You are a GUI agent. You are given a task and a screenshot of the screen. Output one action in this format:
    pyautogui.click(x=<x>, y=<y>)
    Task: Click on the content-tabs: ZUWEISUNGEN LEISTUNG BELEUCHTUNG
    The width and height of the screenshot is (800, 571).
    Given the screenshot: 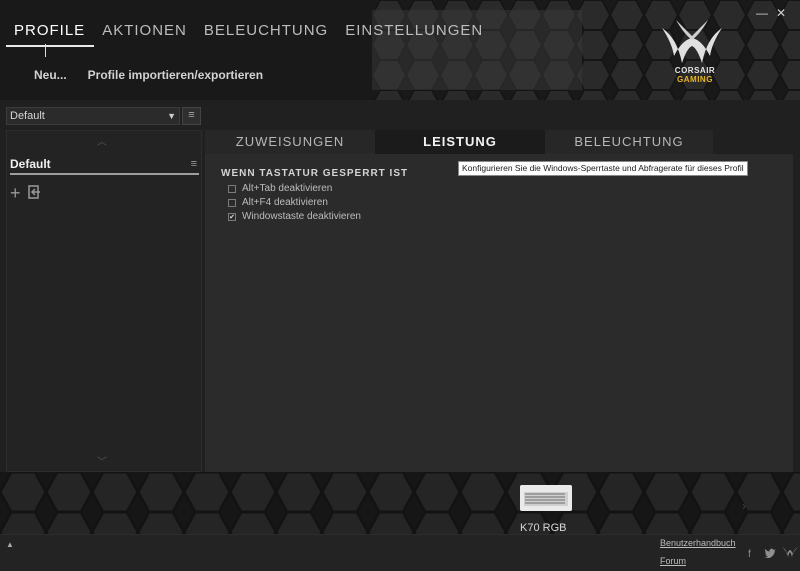 What is the action you would take?
    pyautogui.click(x=499, y=142)
    